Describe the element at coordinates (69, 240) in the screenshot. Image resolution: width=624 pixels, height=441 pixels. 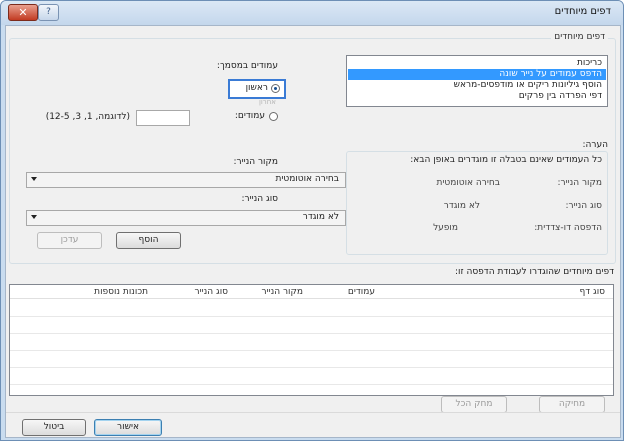
I see `update-button: עדכן` at that location.